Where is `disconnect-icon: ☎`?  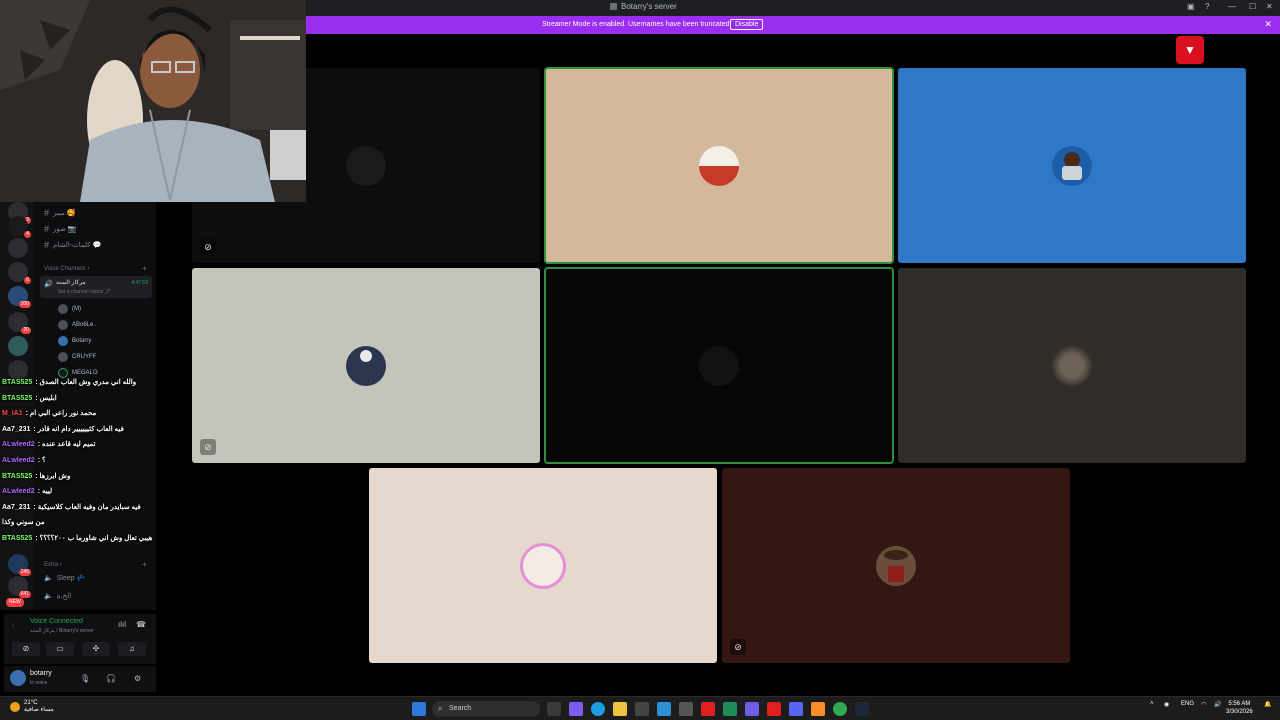 disconnect-icon: ☎ is located at coordinates (141, 624).